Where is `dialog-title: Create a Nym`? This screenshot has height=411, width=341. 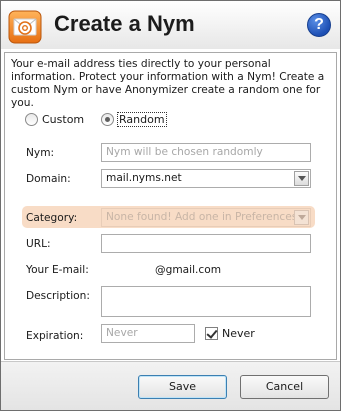
dialog-title: Create a Nym is located at coordinates (124, 23).